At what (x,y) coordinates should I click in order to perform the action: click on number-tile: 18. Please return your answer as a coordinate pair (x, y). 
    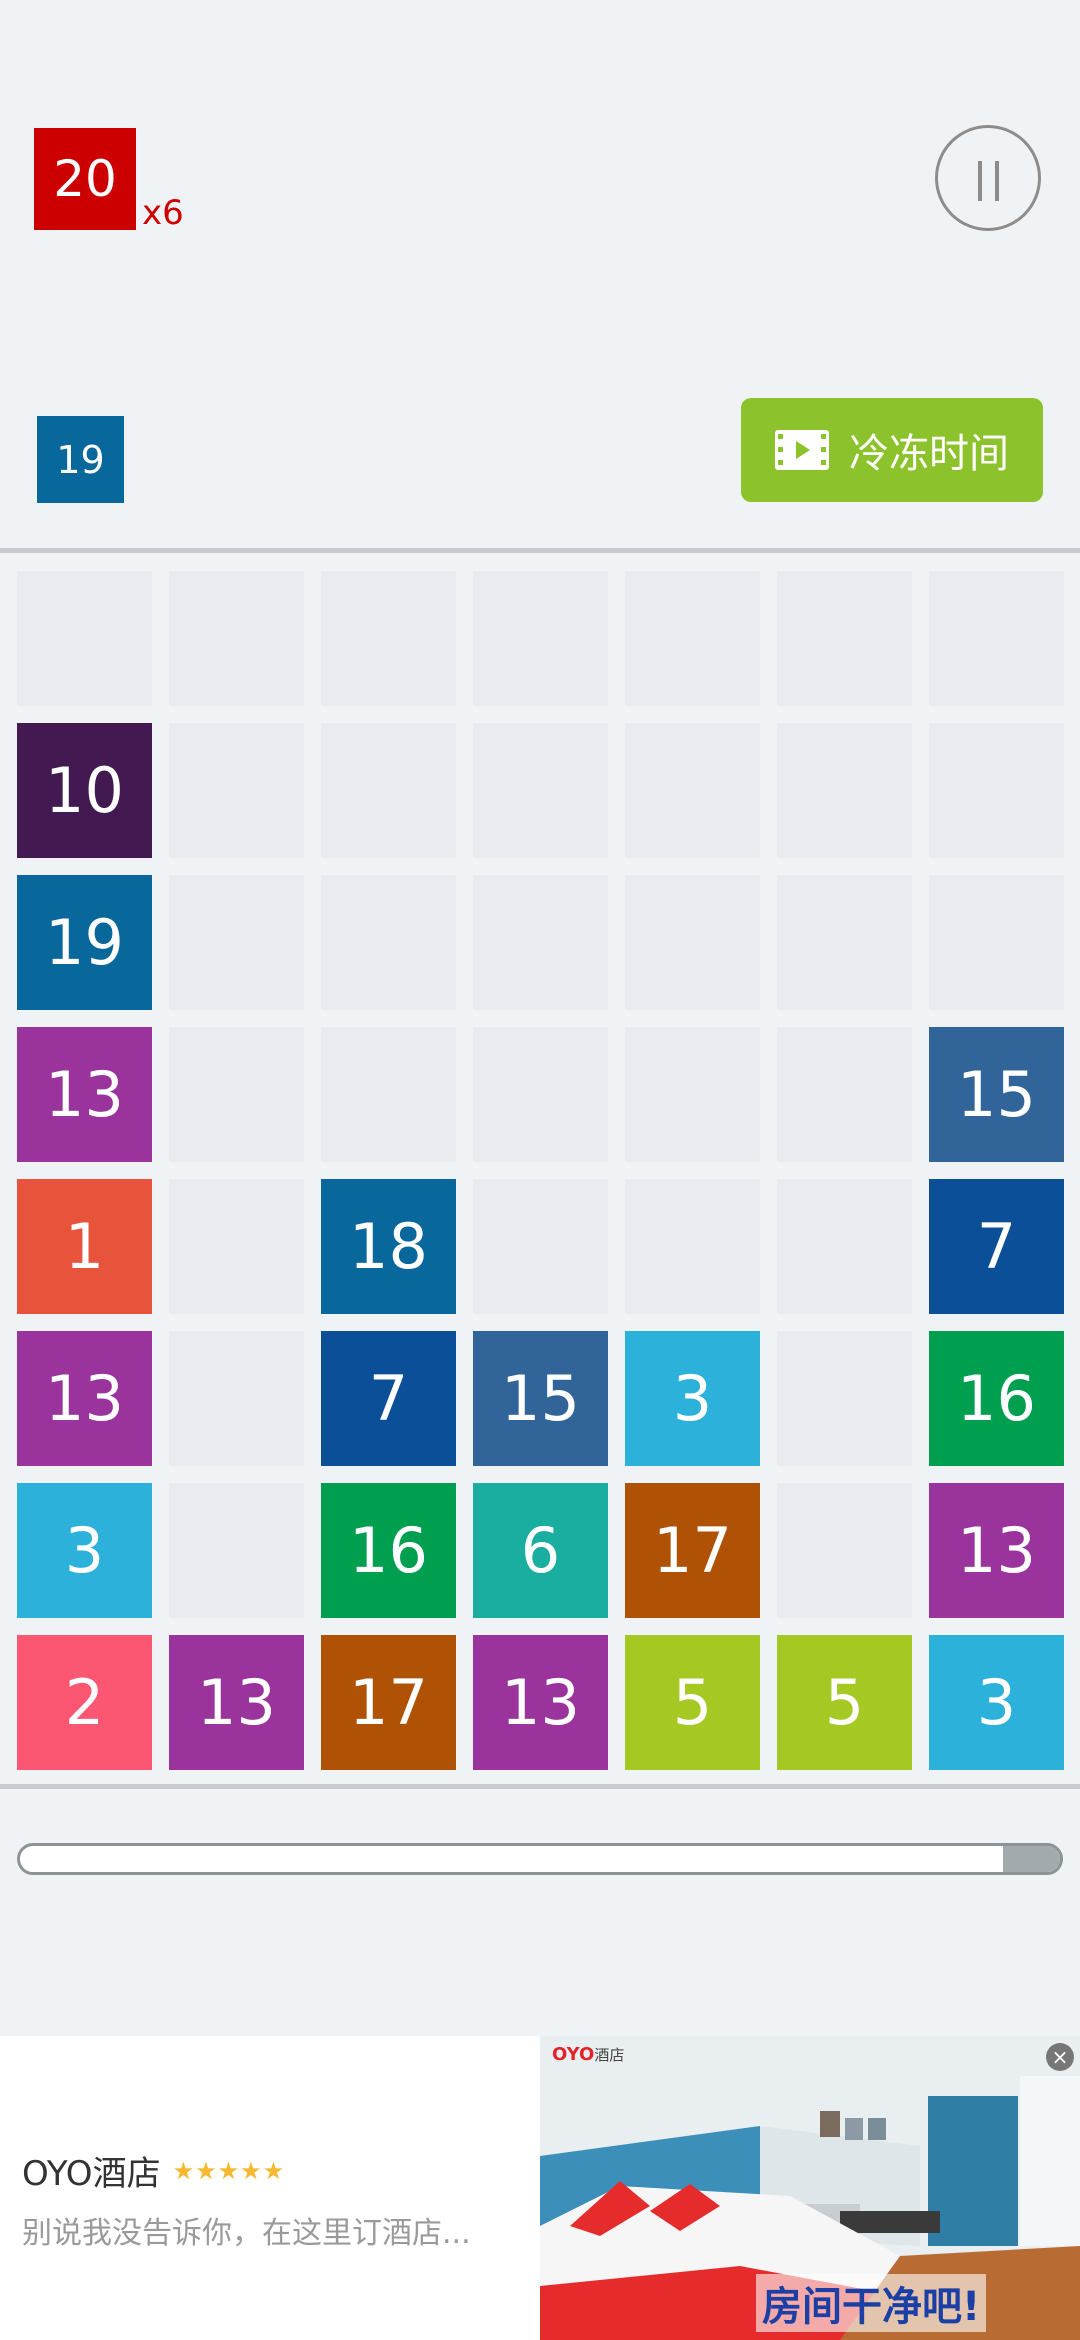
    Looking at the image, I should click on (388, 1246).